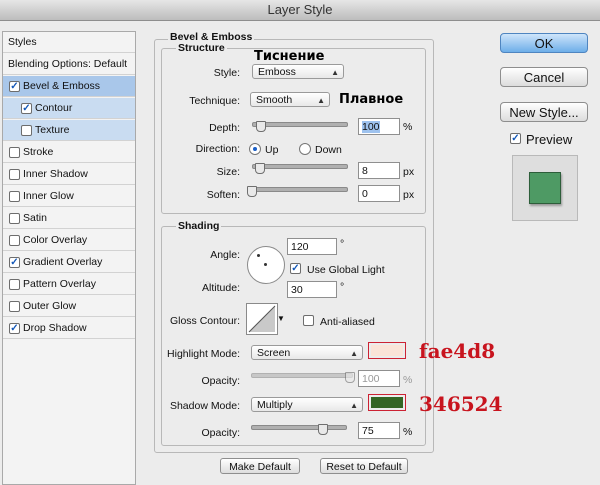  What do you see at coordinates (54, 108) in the screenshot?
I see `styles-item-label: Contour` at bounding box center [54, 108].